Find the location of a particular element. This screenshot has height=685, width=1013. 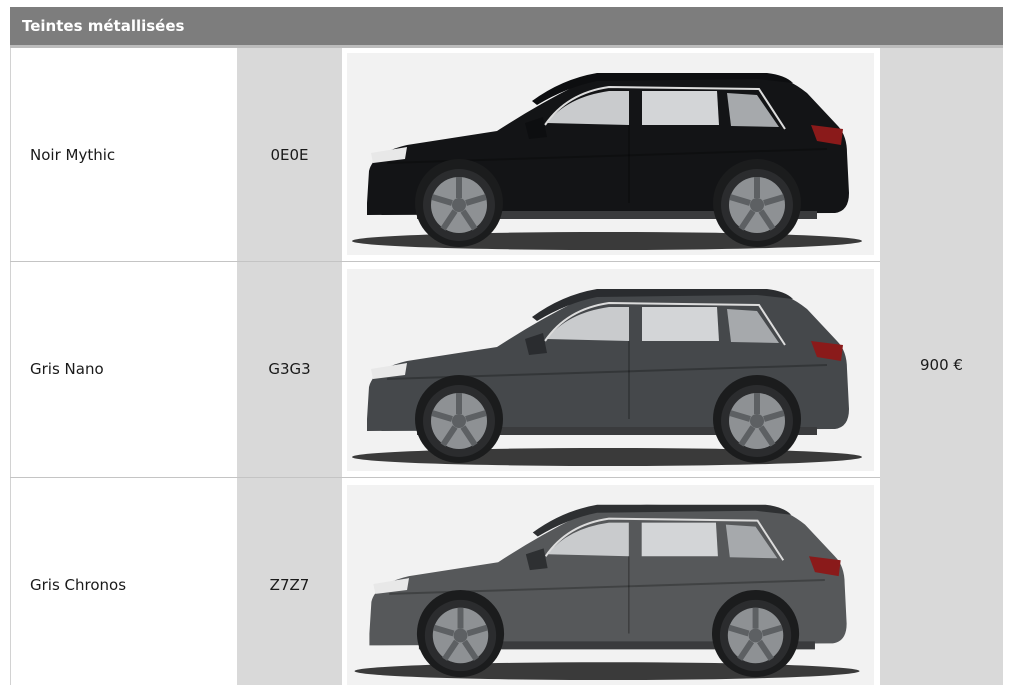

color-name: Noir Mythic is located at coordinates (73, 155).